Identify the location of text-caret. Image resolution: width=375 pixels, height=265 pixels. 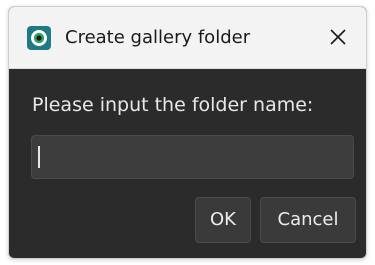
(39, 157).